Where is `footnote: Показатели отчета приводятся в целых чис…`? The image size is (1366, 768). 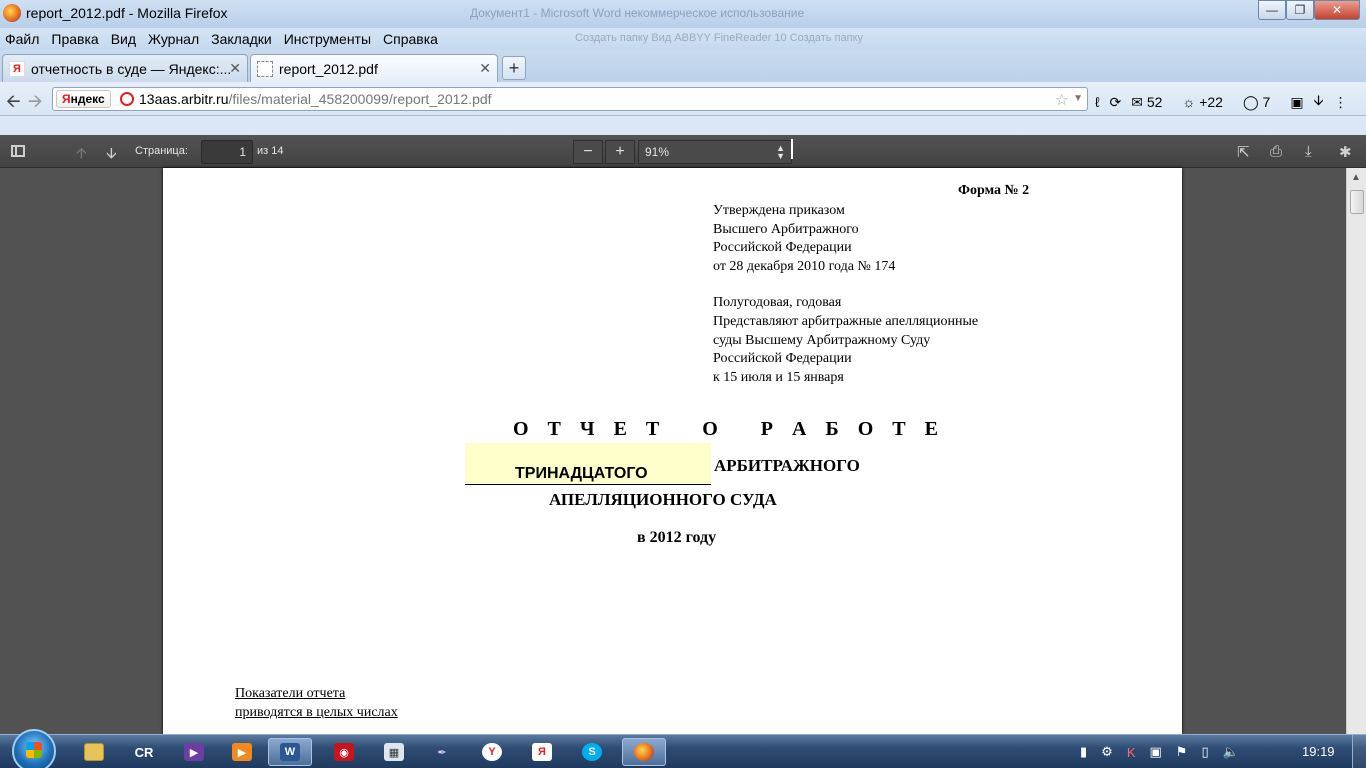
footnote: Показатели отчета приводятся в целых чис… is located at coordinates (316, 703).